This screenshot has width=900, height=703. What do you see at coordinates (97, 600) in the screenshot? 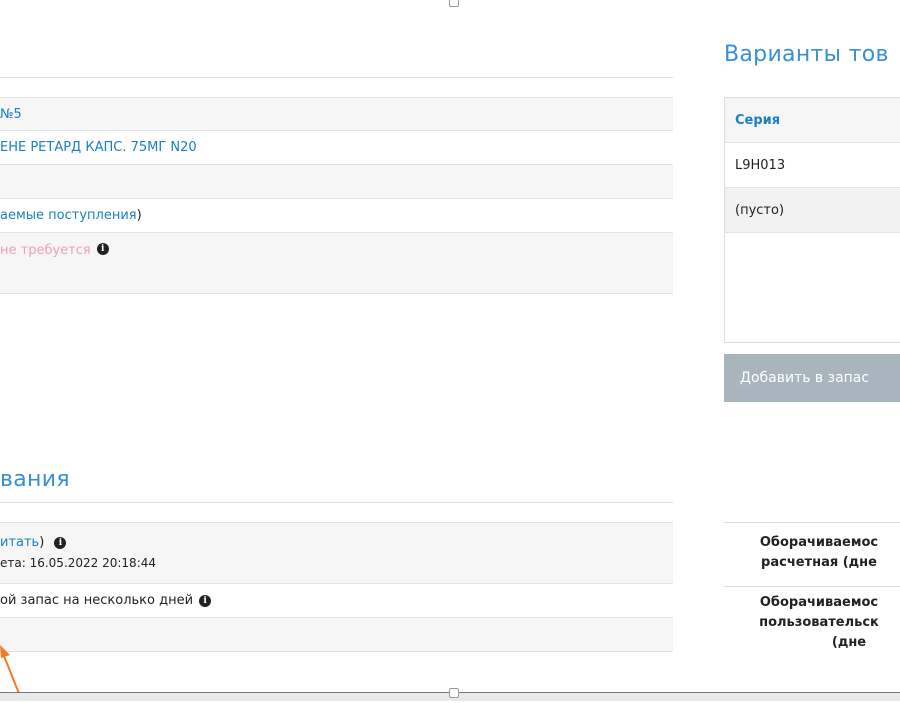
I see `stock-days-label: ой запас на несколько дней` at bounding box center [97, 600].